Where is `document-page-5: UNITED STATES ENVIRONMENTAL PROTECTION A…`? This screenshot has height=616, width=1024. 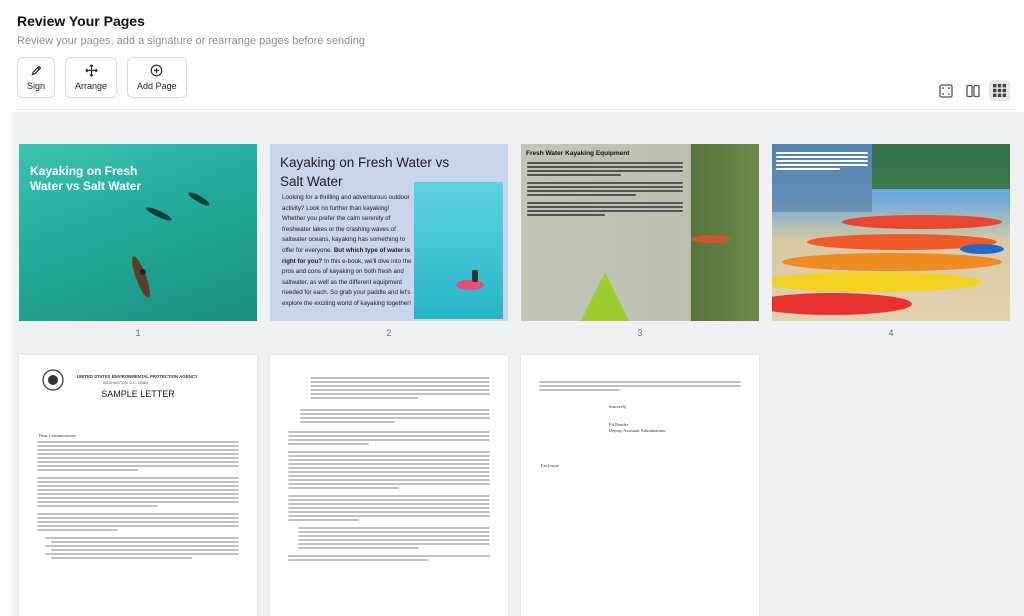
document-page-5: UNITED STATES ENVIRONMENTAL PROTECTION A… is located at coordinates (138, 485).